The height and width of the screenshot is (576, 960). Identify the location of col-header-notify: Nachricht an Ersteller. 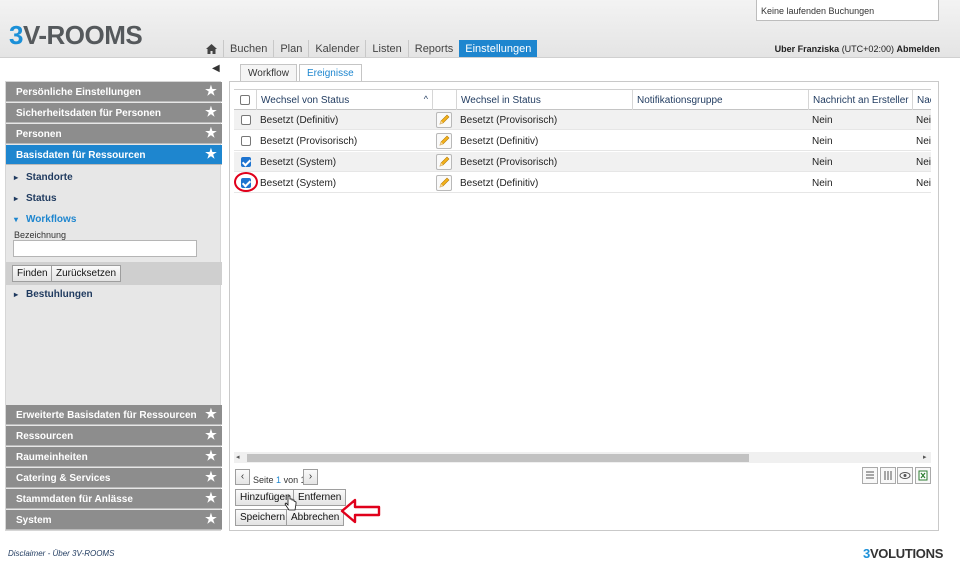
(860, 100).